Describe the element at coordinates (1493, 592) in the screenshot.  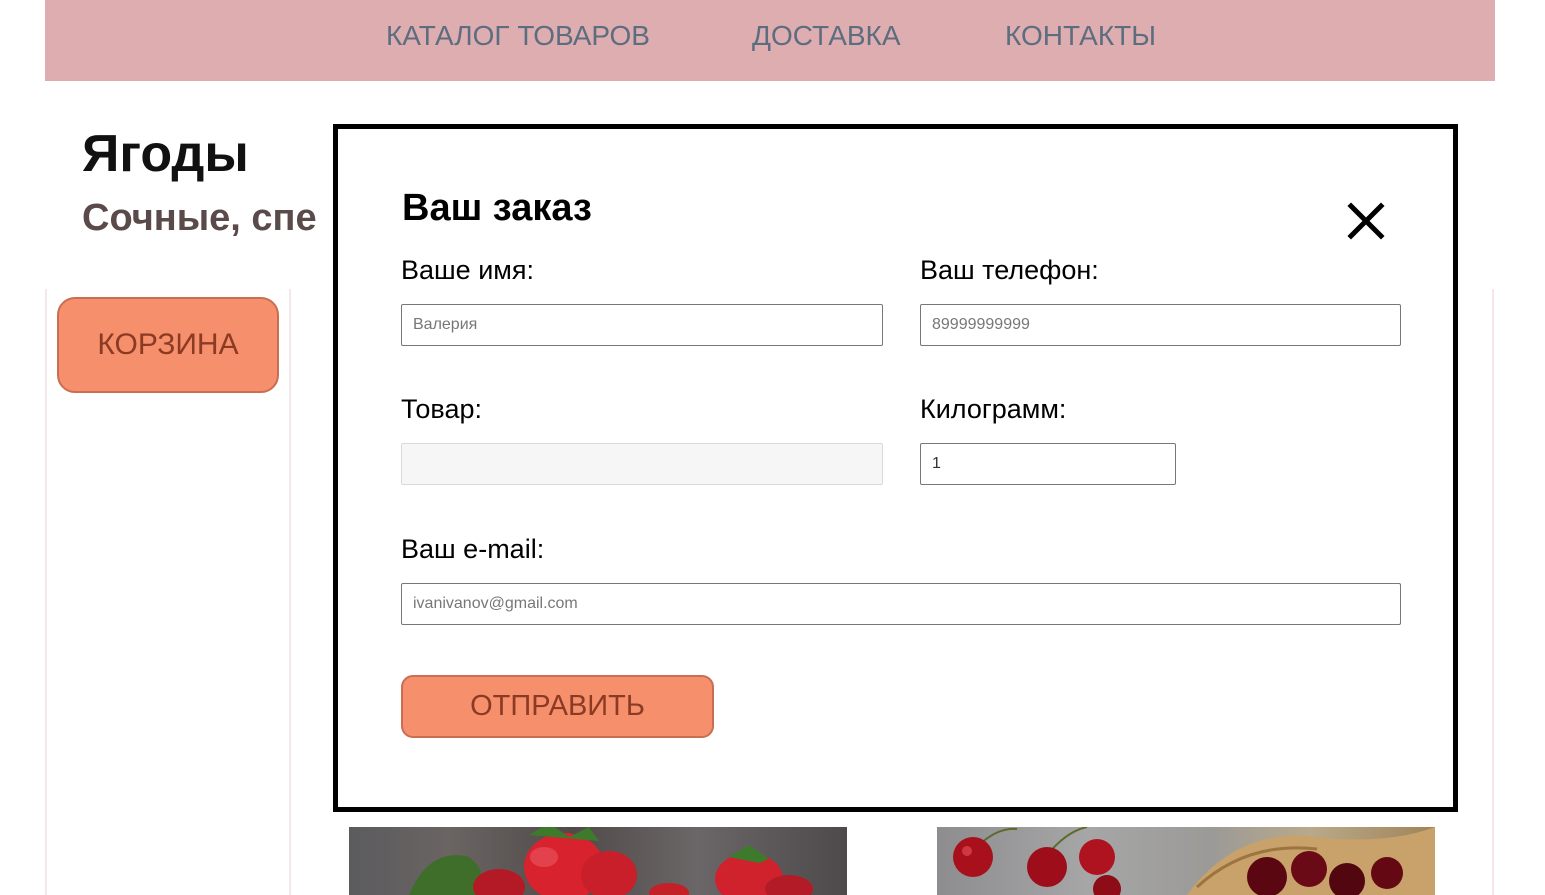
I see `column-divider-right` at that location.